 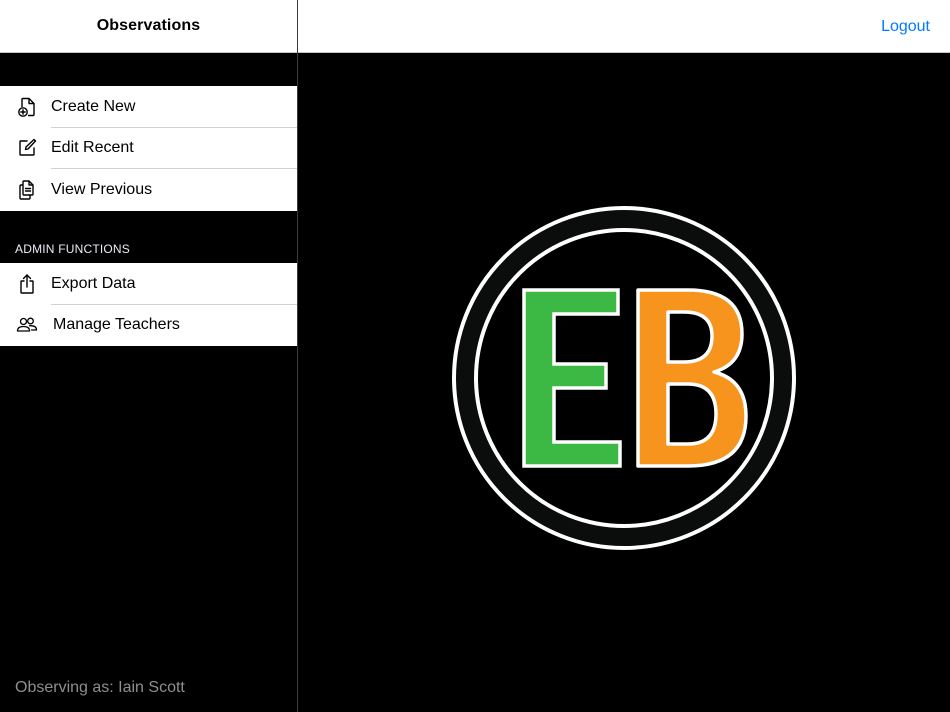 I want to click on admin-menu-group: Export Data Manage Teachers, so click(x=148, y=304).